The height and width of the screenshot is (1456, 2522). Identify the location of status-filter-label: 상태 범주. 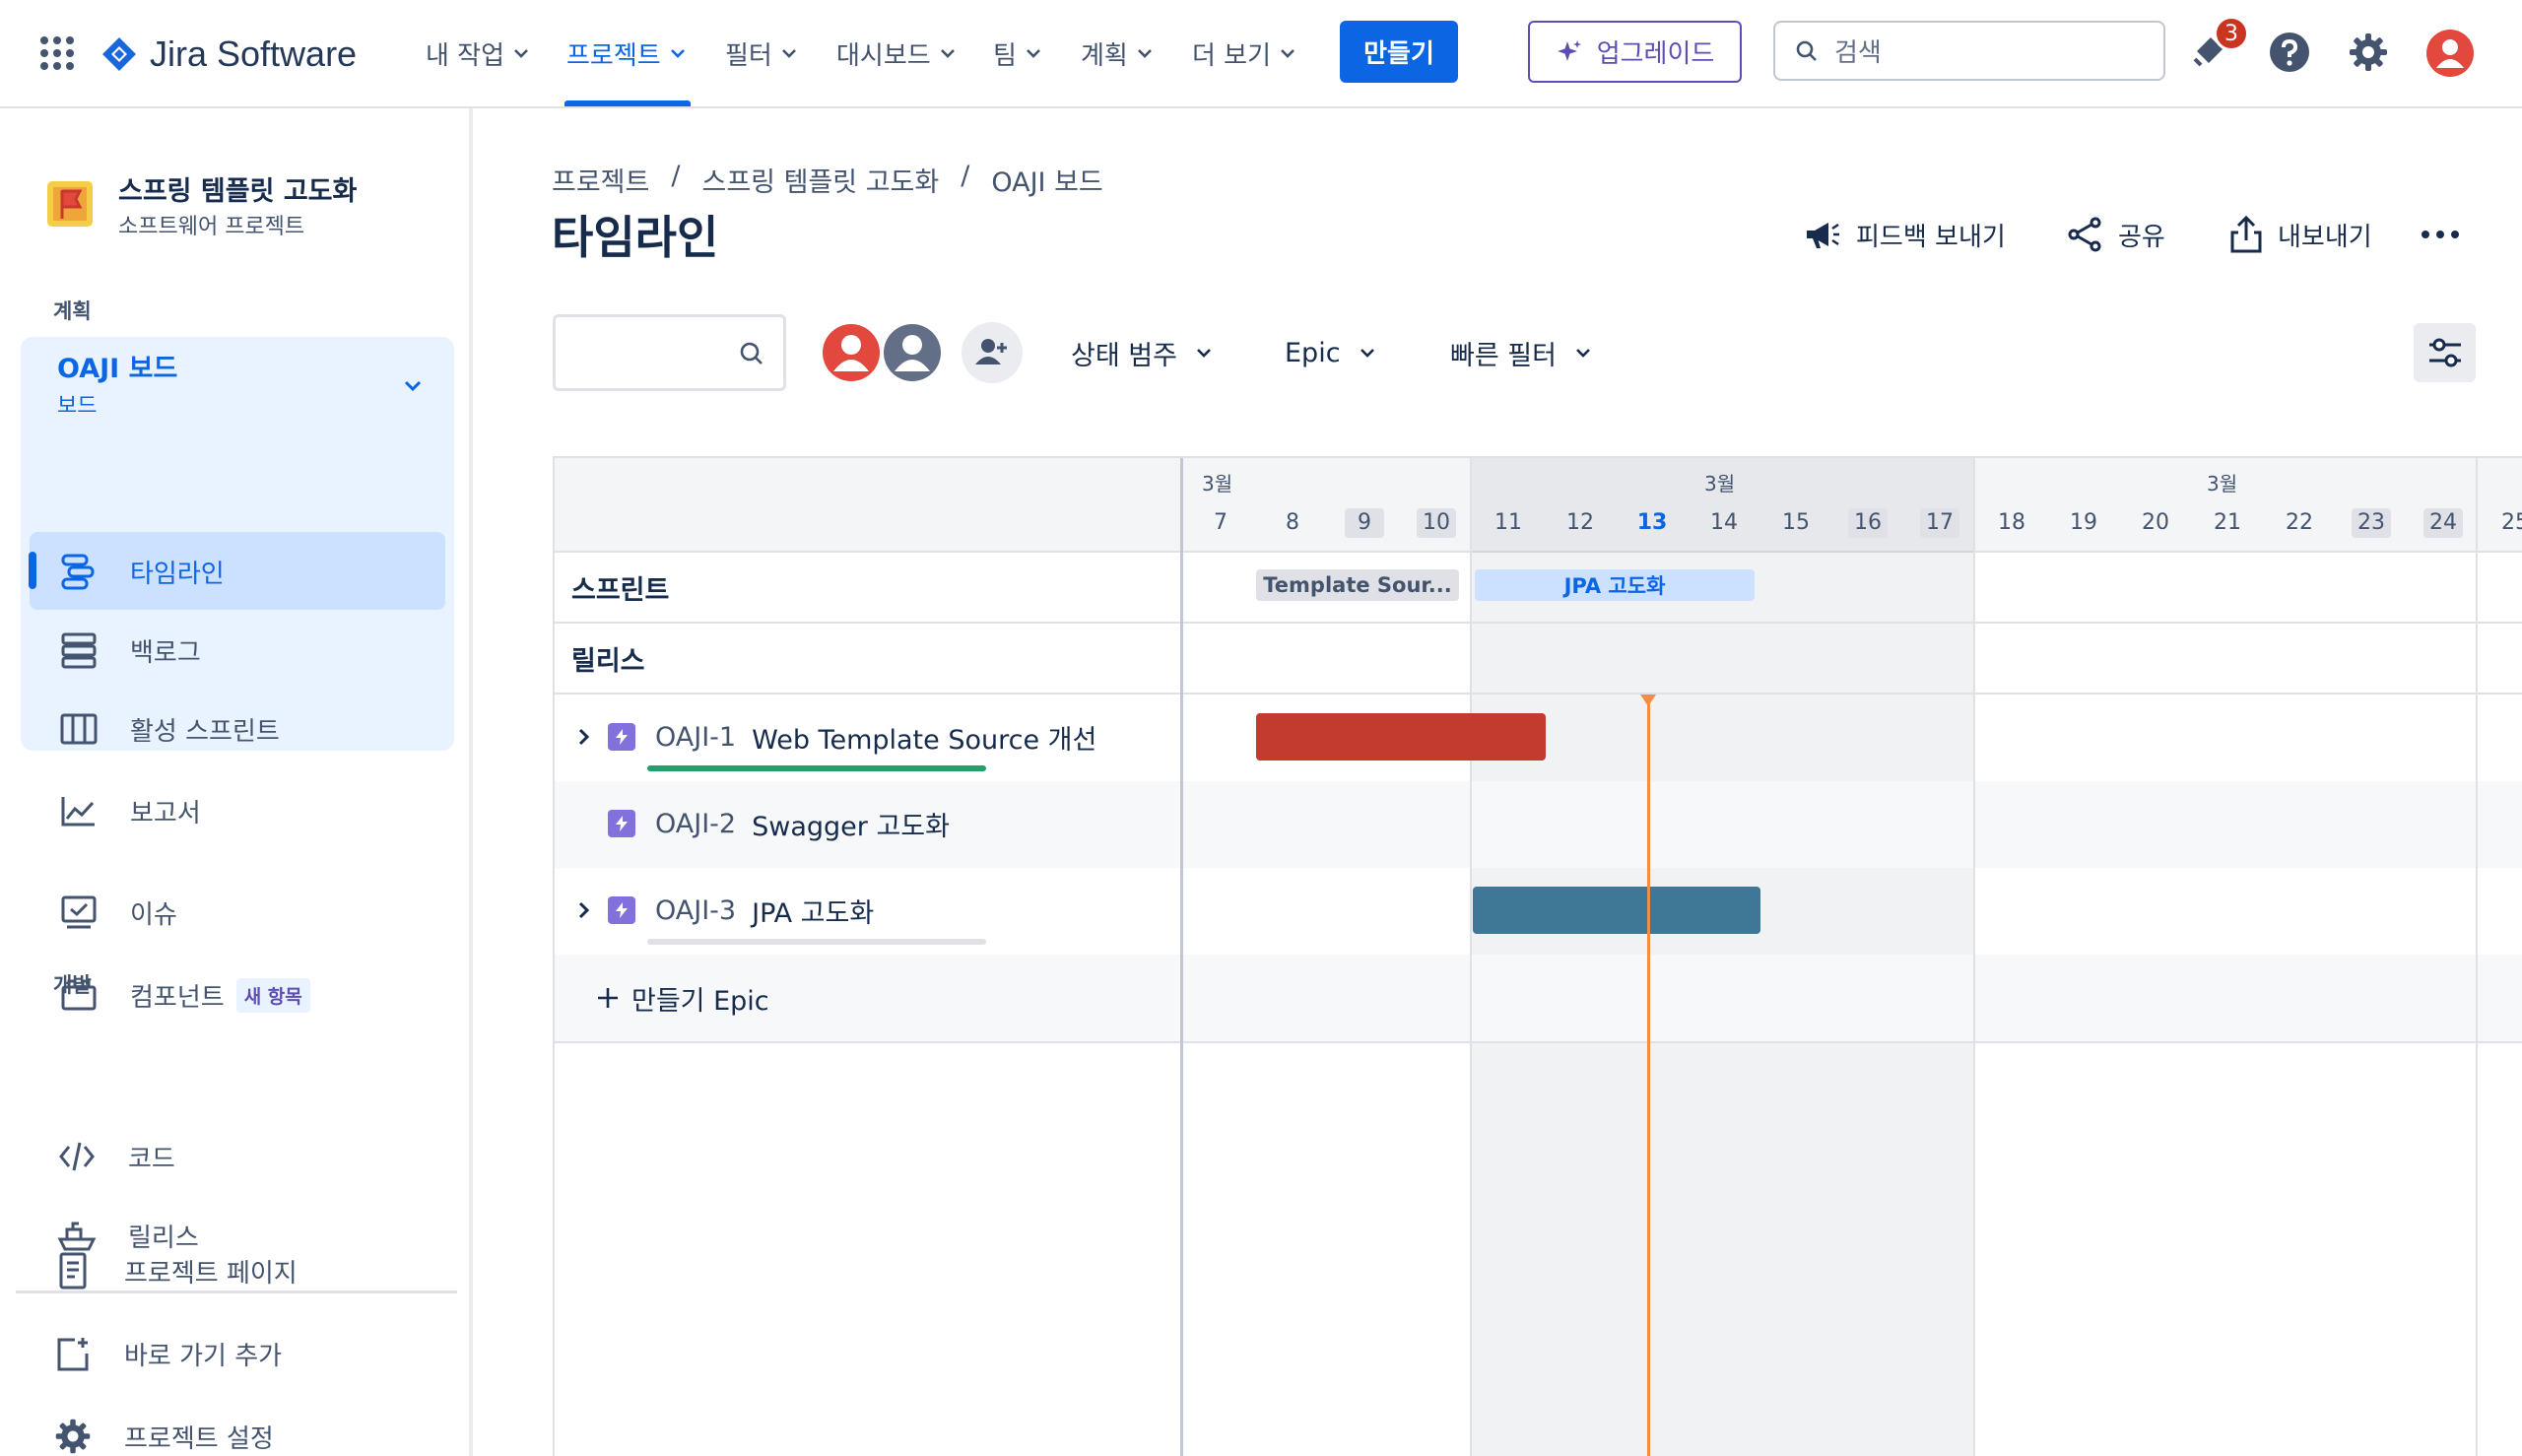
(1124, 355).